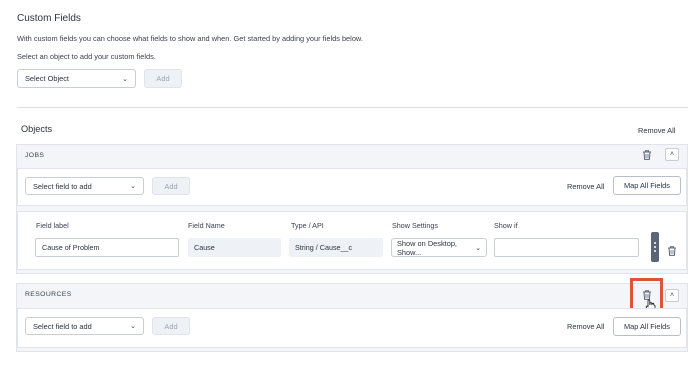  What do you see at coordinates (76, 78) in the screenshot?
I see `select-object-dropdown: Select Object ⌄` at bounding box center [76, 78].